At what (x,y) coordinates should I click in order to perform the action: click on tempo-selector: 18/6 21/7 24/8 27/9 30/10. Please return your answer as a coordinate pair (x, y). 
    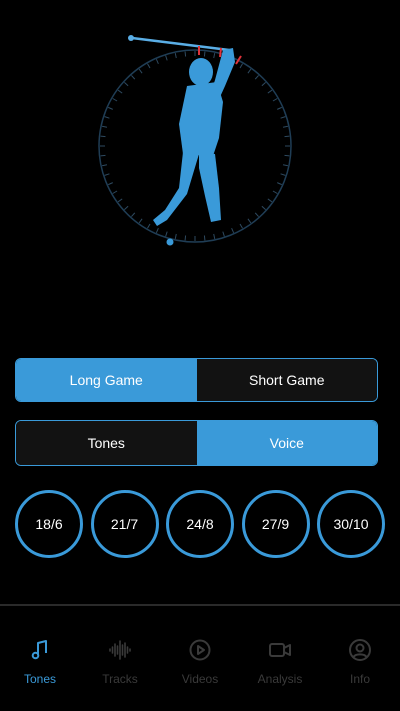
    Looking at the image, I should click on (200, 524).